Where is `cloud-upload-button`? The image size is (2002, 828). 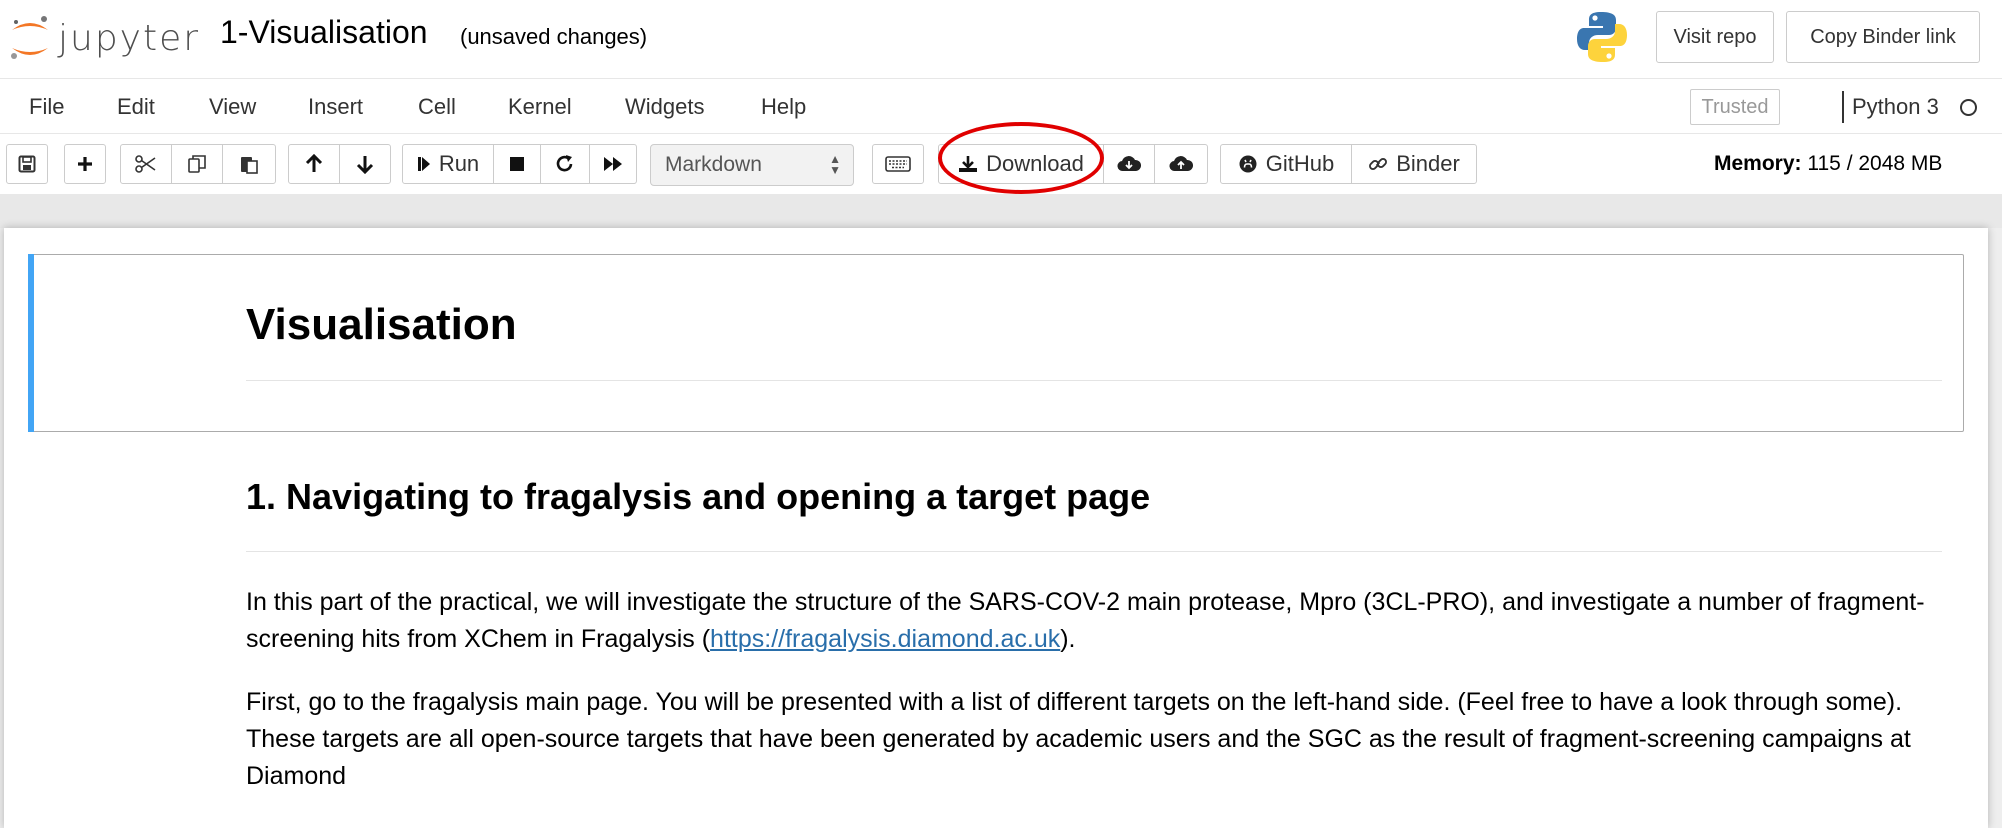
cloud-upload-button is located at coordinates (1181, 164).